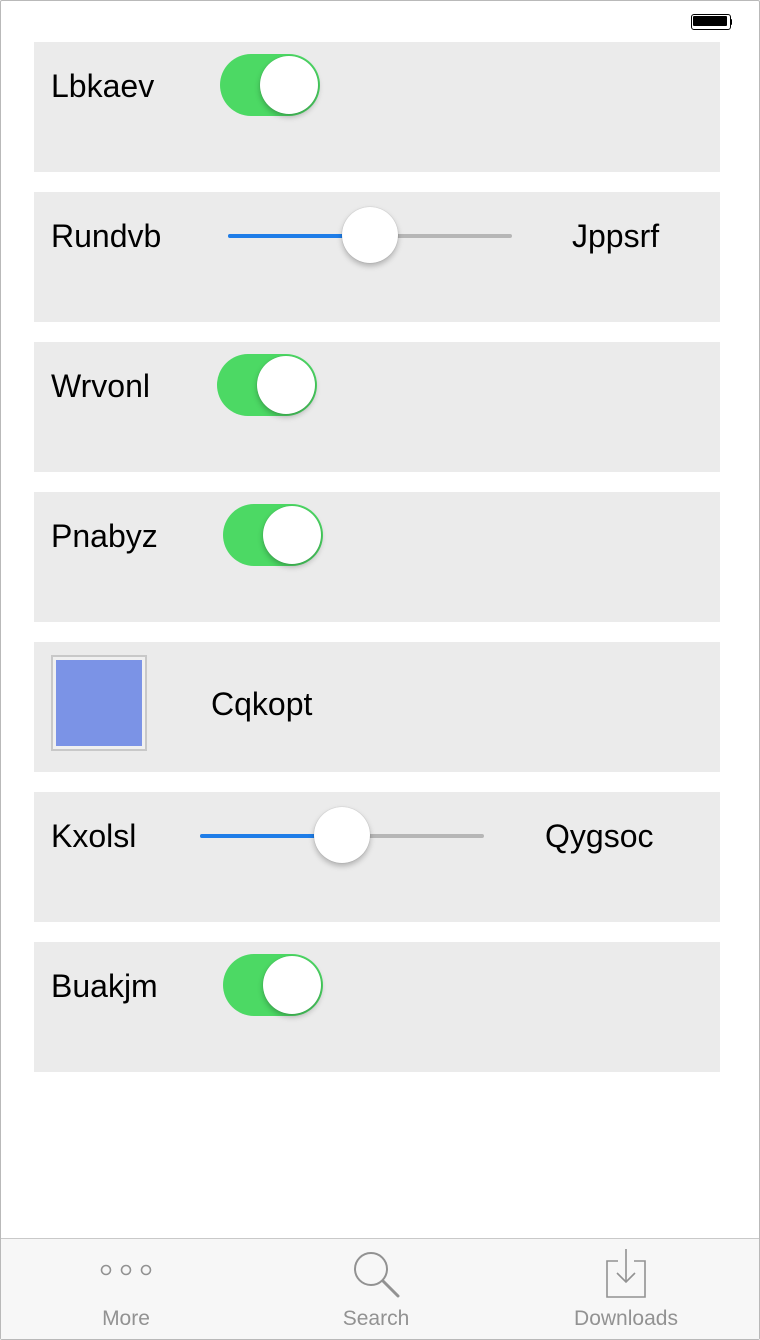 This screenshot has height=1340, width=760. Describe the element at coordinates (712, 22) in the screenshot. I see `battery-icon` at that location.